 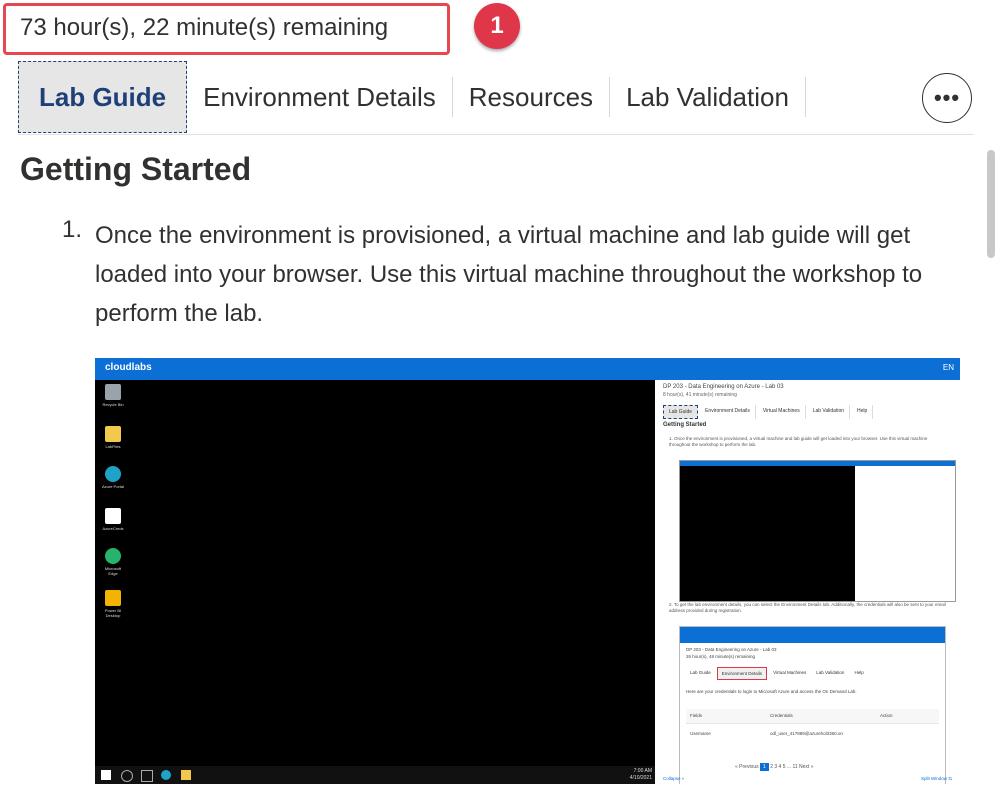 What do you see at coordinates (640, 774) in the screenshot?
I see `taskbar-clock: 7:00 AM 4/10/2021` at bounding box center [640, 774].